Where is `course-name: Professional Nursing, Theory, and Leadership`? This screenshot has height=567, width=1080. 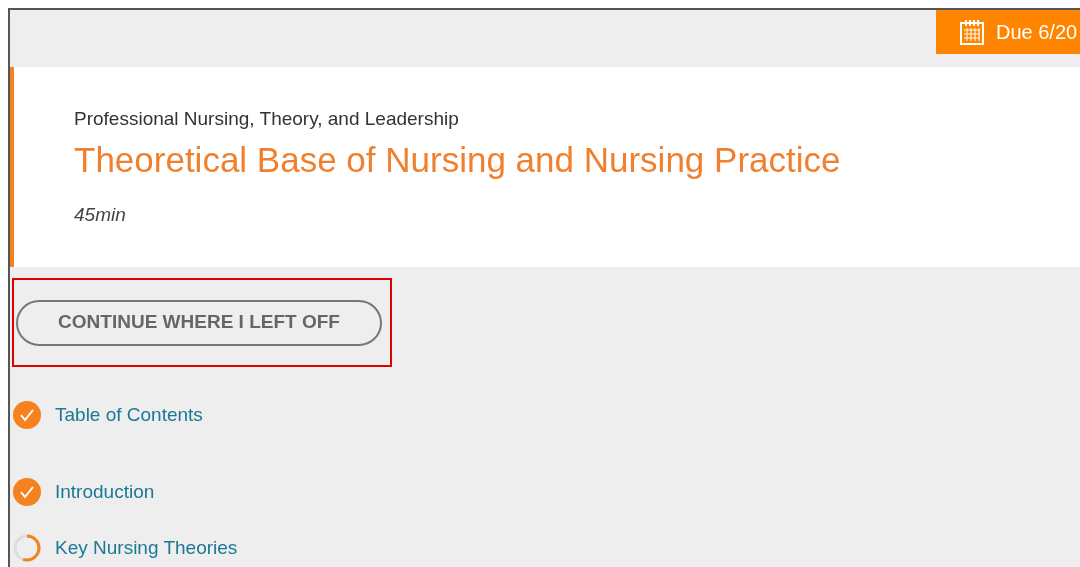
course-name: Professional Nursing, Theory, and Leadership is located at coordinates (267, 119).